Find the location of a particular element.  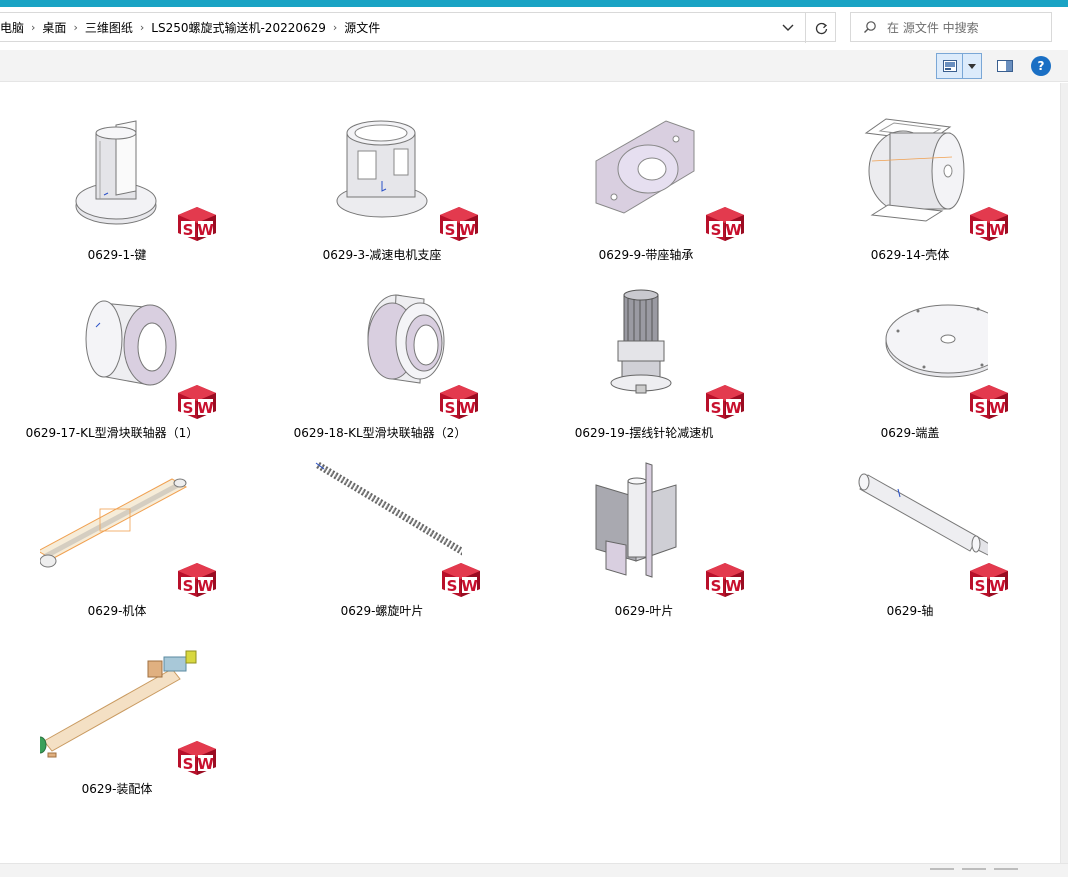

preview-pane-icon is located at coordinates (1005, 66).